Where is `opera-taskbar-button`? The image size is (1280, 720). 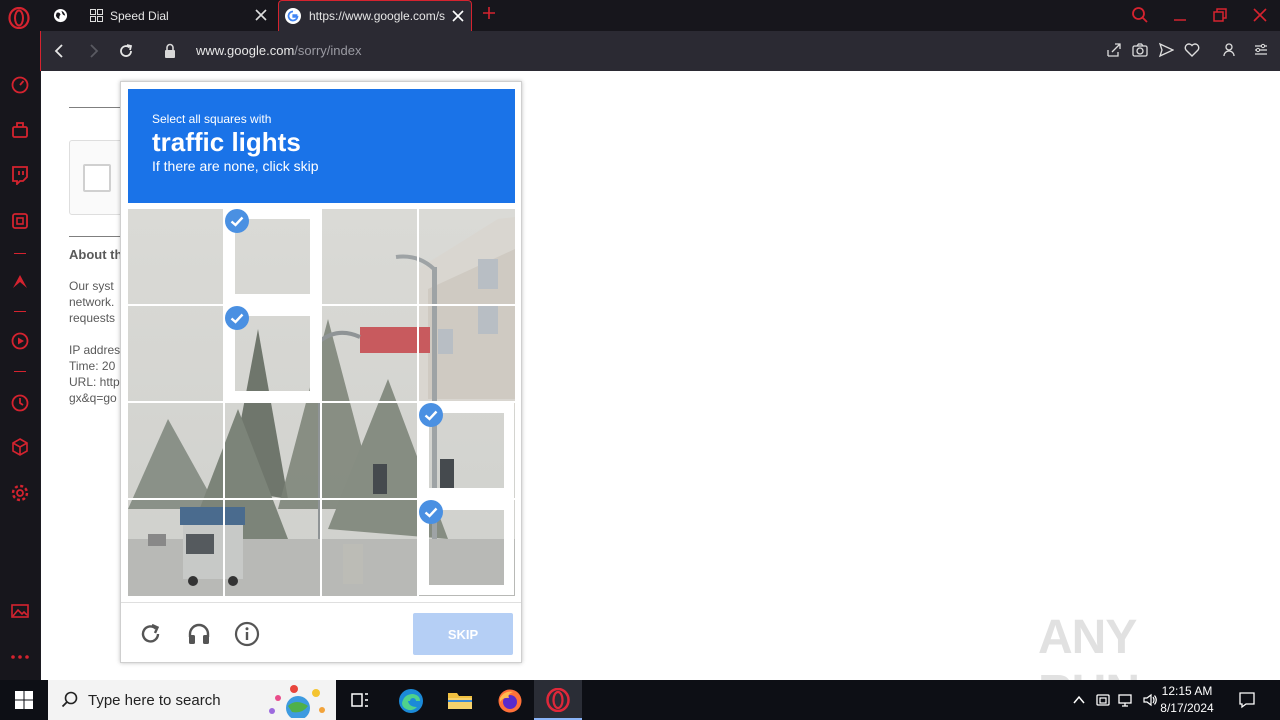 opera-taskbar-button is located at coordinates (558, 700).